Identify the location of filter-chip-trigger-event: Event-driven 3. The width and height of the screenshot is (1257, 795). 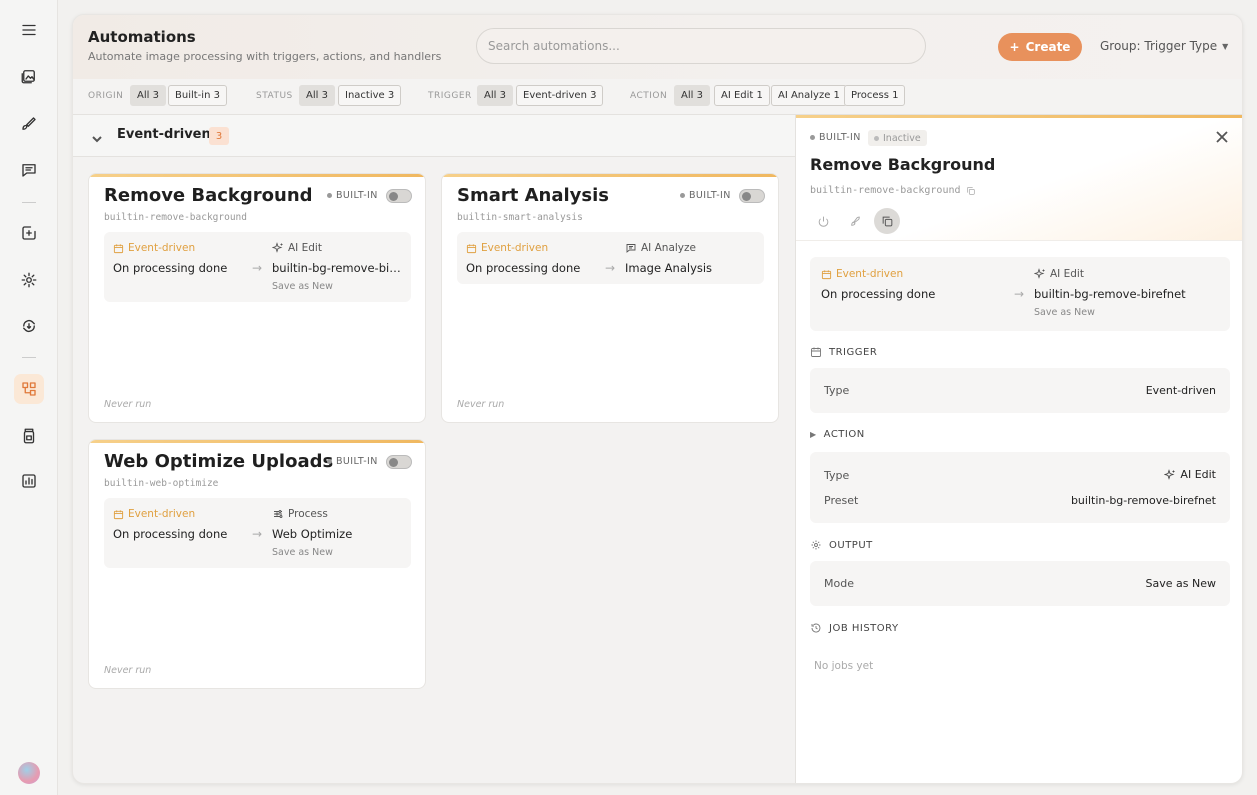
(560, 95).